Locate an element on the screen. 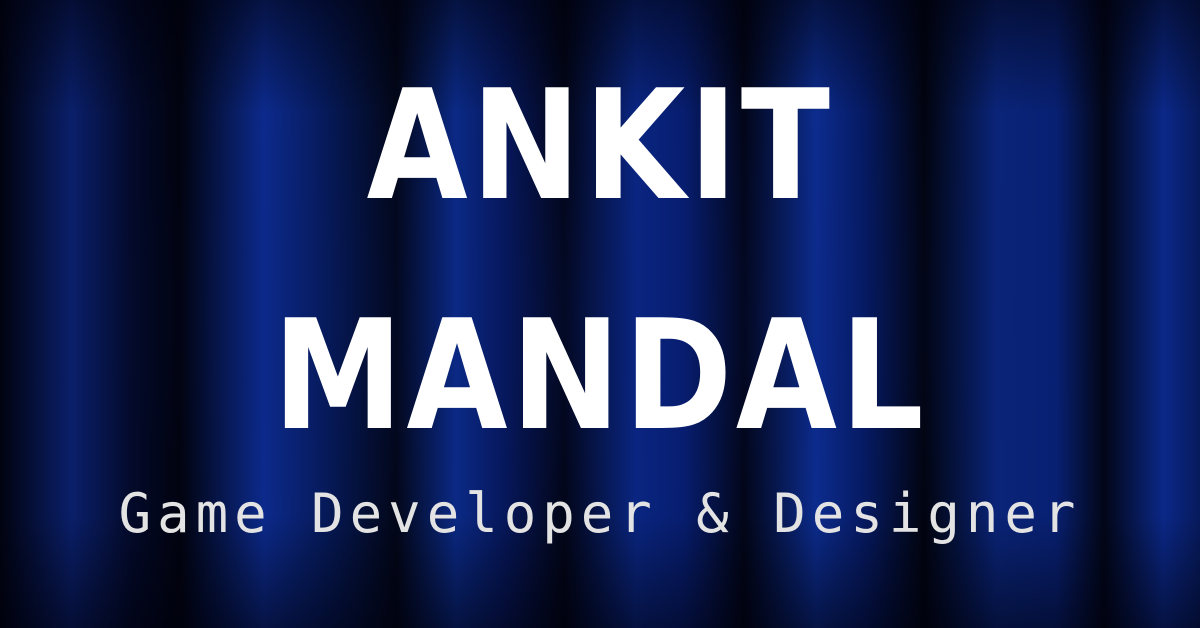 The width and height of the screenshot is (1200, 628). title-first-name: ANKIT is located at coordinates (600, 145).